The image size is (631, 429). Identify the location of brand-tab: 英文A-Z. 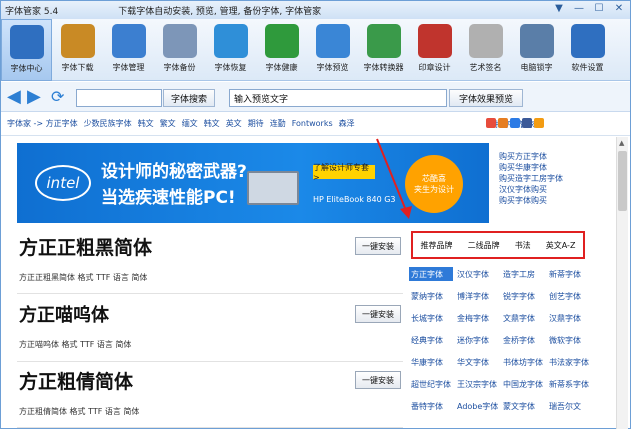
(561, 245).